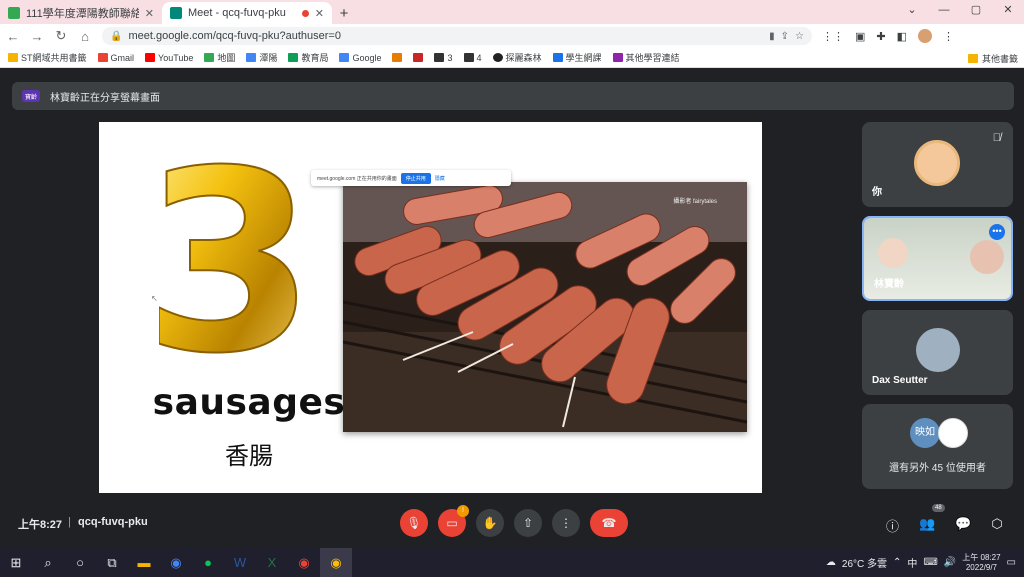  What do you see at coordinates (229, 259) in the screenshot?
I see `gold-number-graphic: 3` at bounding box center [229, 259].